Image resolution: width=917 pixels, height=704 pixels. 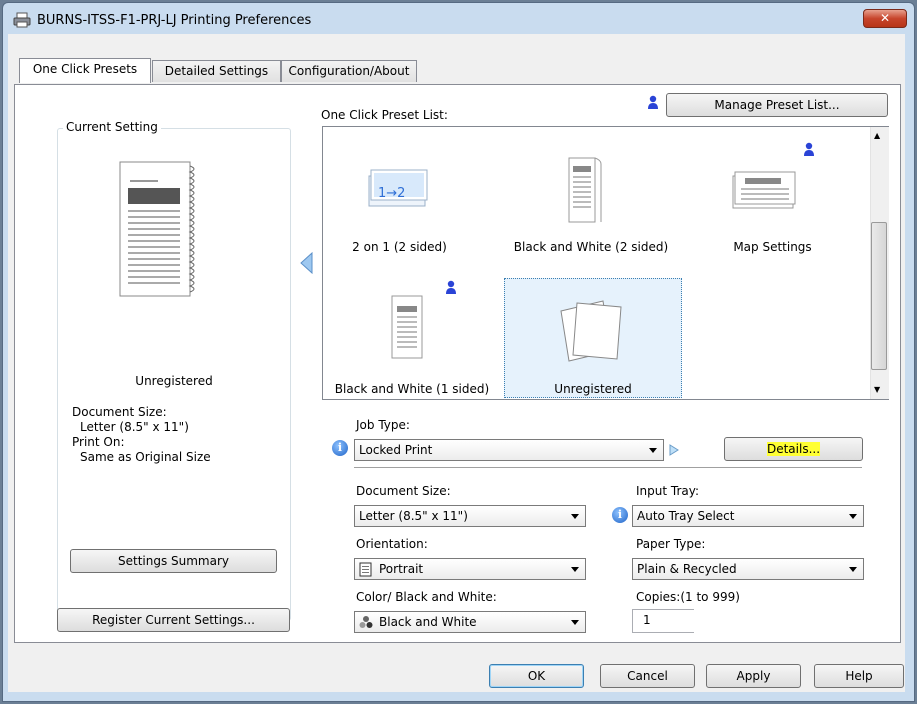 I want to click on job-type-label: Job Type:, so click(x=383, y=425).